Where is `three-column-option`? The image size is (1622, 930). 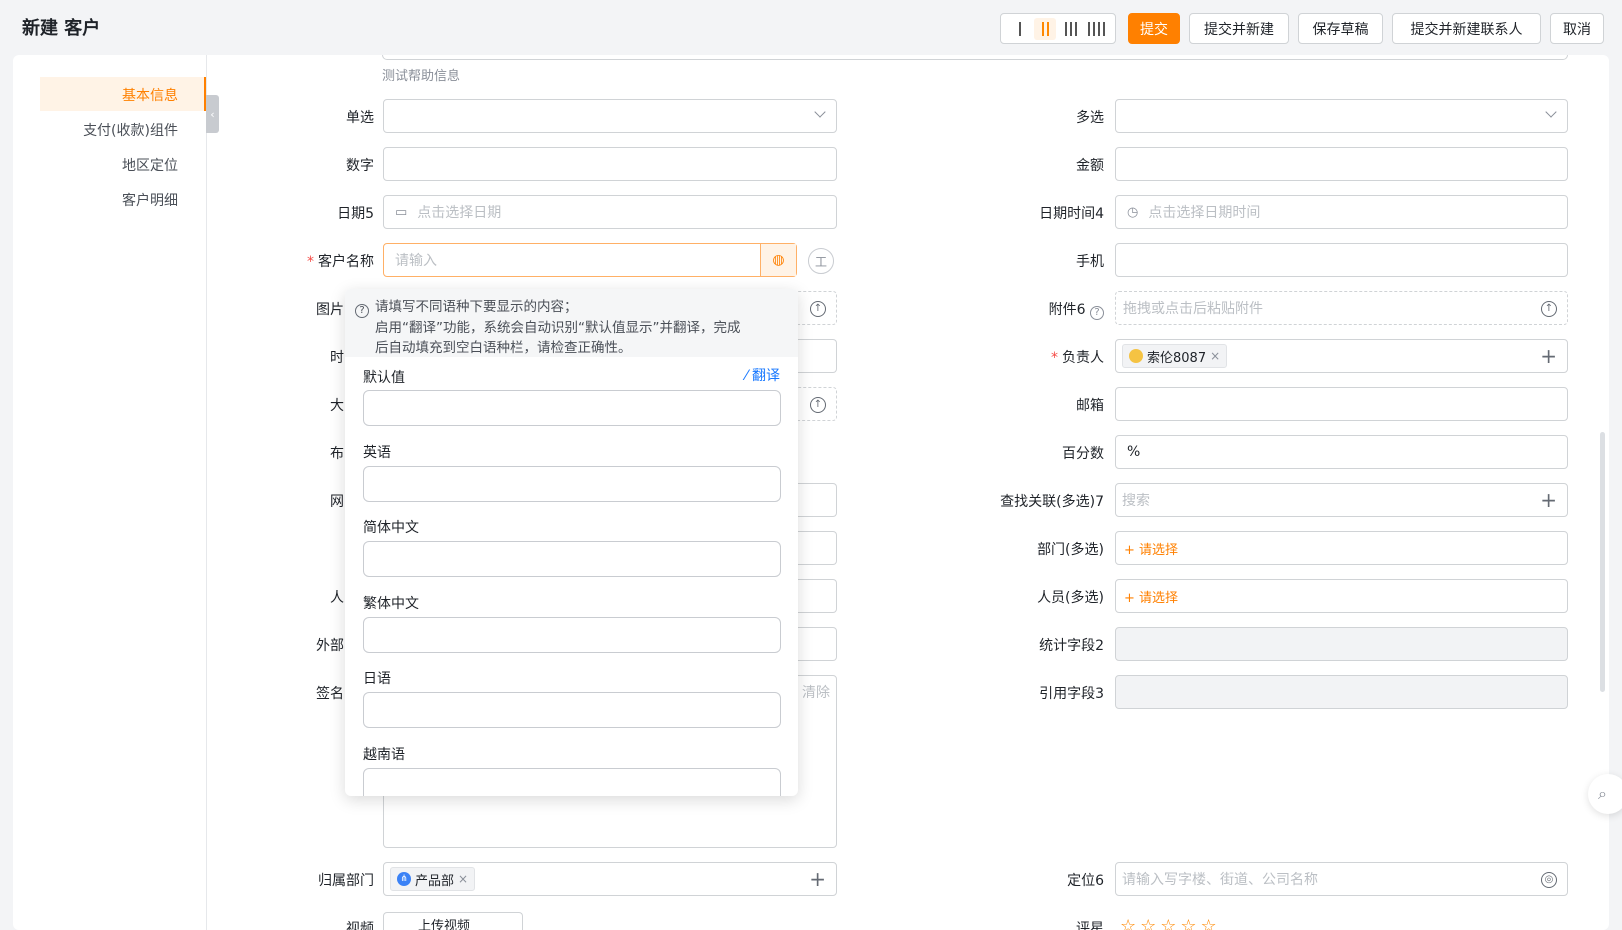 three-column-option is located at coordinates (1071, 29).